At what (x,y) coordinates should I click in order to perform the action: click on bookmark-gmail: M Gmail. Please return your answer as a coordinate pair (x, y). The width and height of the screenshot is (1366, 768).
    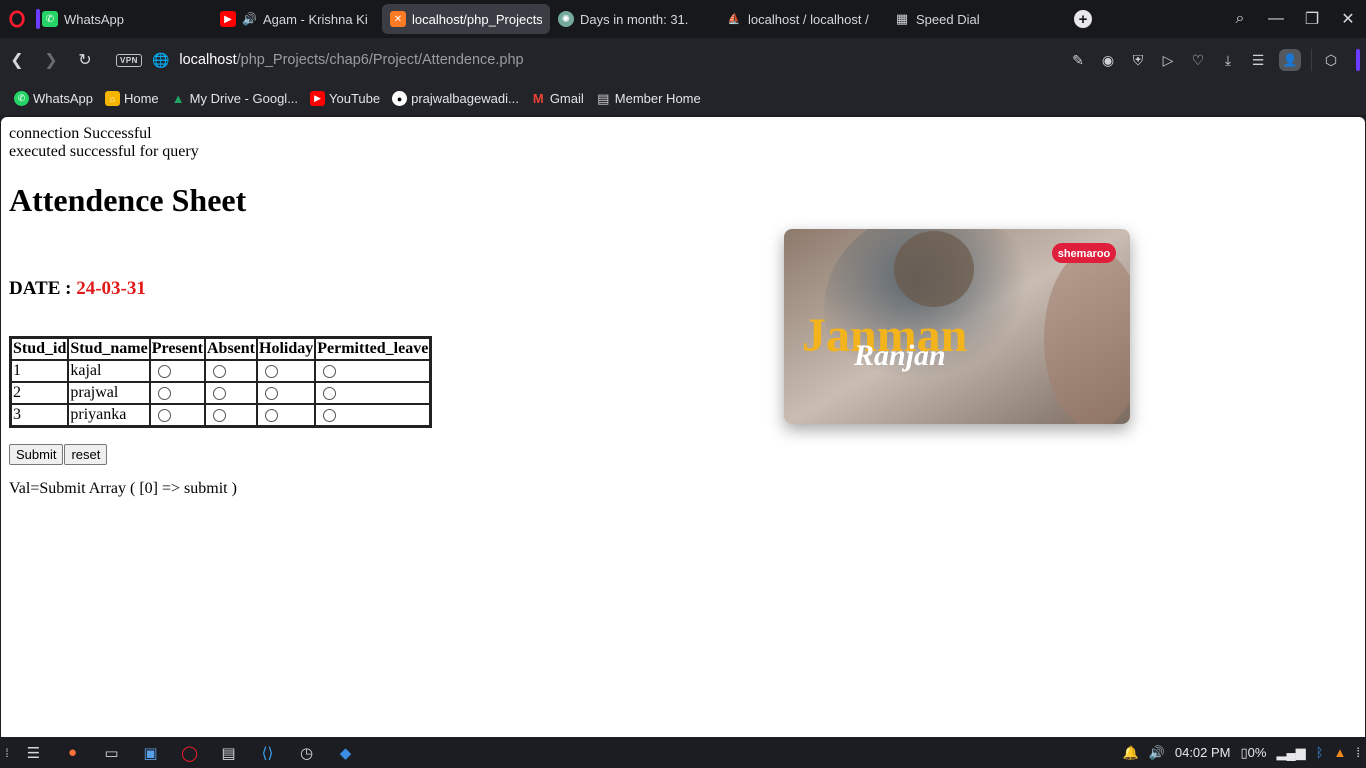
    Looking at the image, I should click on (557, 98).